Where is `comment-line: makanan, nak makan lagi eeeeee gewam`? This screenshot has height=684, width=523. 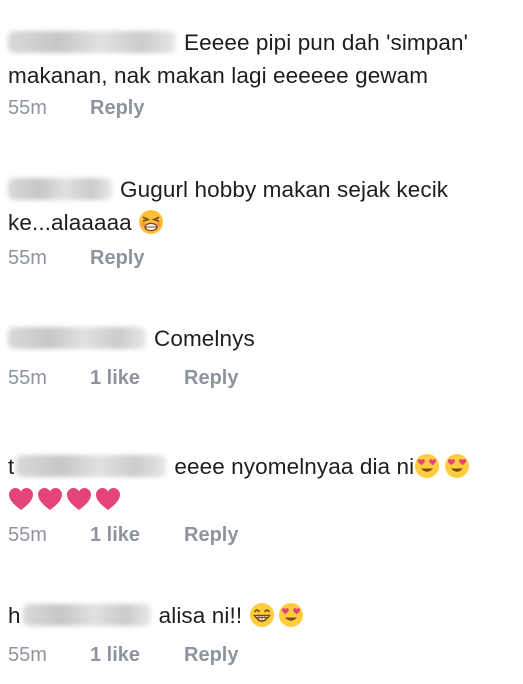
comment-line: makanan, nak makan lagi eeeeee gewam is located at coordinates (218, 75).